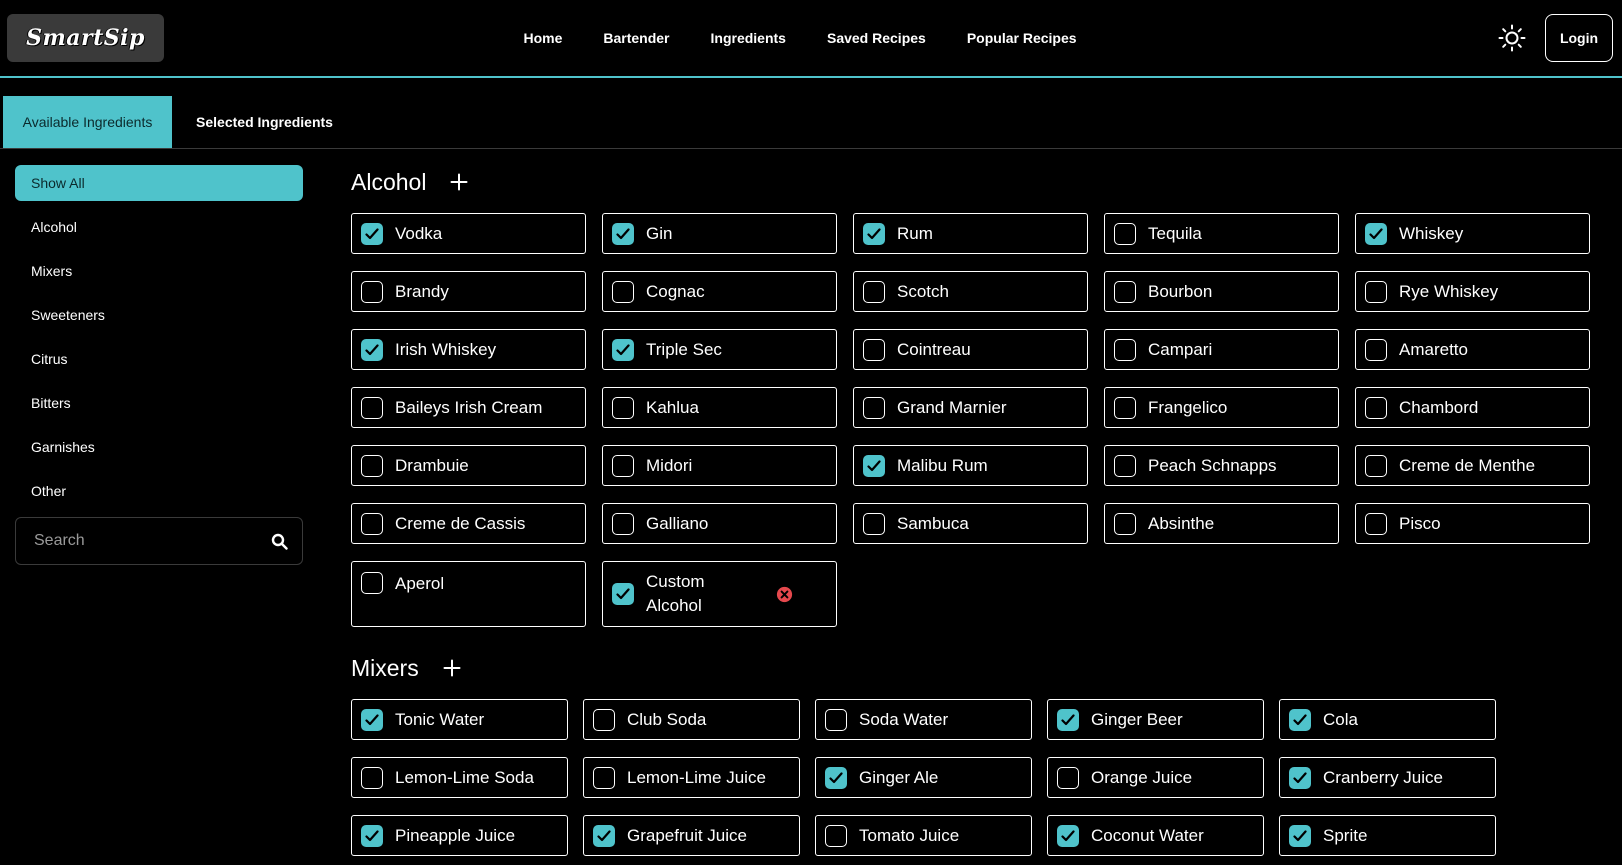 Image resolution: width=1622 pixels, height=865 pixels. What do you see at coordinates (159, 271) in the screenshot?
I see `sidebar-item-mixers: Mixers` at bounding box center [159, 271].